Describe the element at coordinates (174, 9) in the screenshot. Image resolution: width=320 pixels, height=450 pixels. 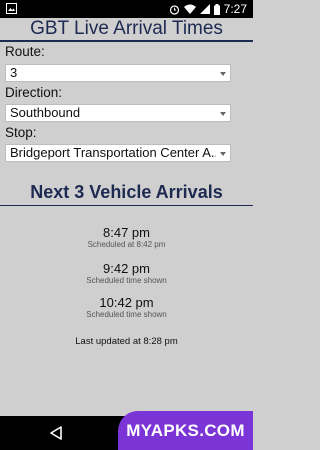
I see `alarm-icon` at that location.